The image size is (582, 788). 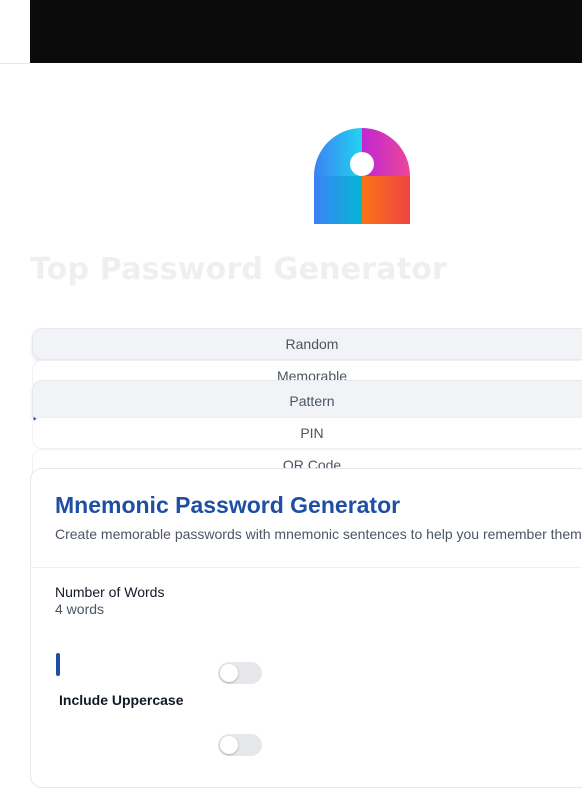 I want to click on card-title: Mnemonic Password Generator, so click(x=228, y=505).